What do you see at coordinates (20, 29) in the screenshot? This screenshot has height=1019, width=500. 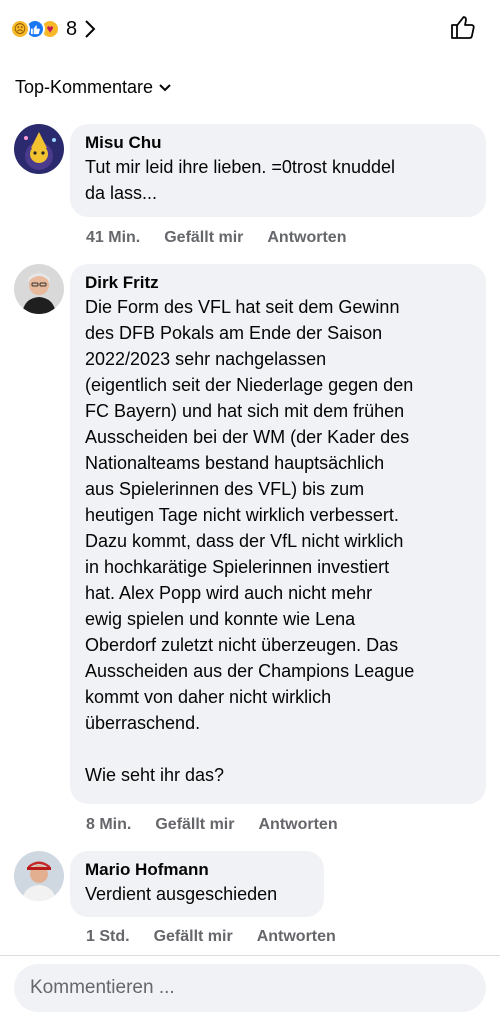 I see `sad-reaction-icon: ☹` at bounding box center [20, 29].